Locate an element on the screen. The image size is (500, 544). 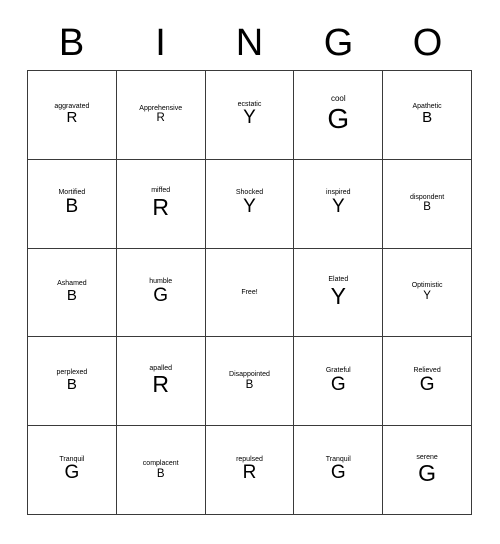
bingo-cell-r5-c2: complacent B is located at coordinates (161, 470).